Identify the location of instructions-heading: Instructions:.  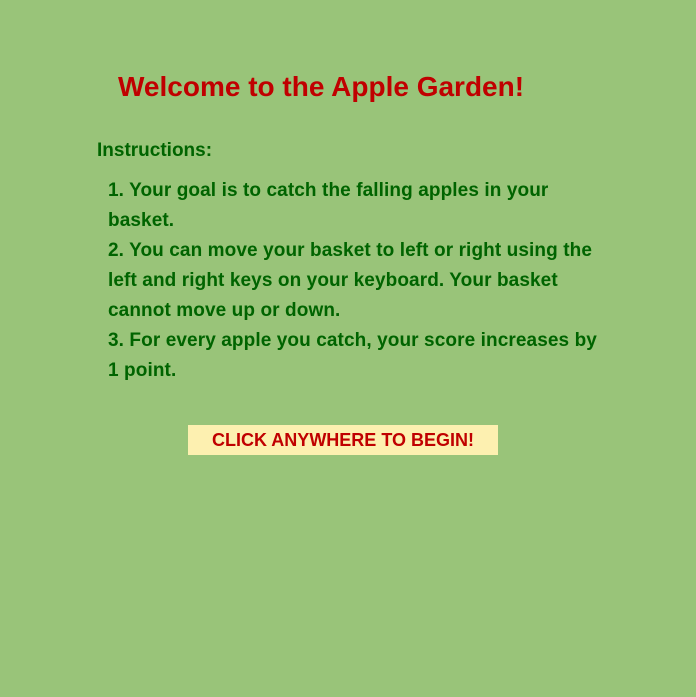
(155, 150).